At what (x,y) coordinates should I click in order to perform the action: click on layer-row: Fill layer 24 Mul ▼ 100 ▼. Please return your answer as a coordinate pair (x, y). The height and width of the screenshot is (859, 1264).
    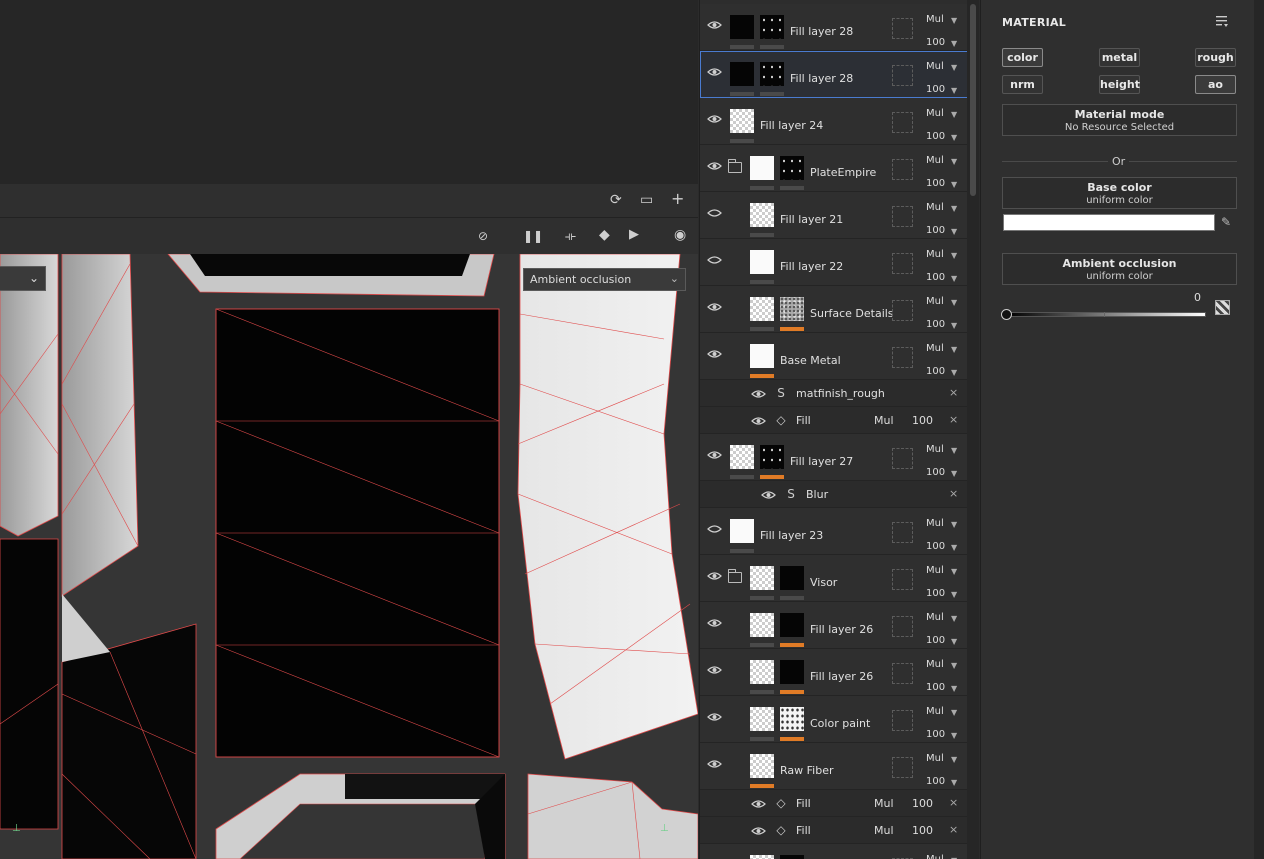
    Looking at the image, I should click on (833, 121).